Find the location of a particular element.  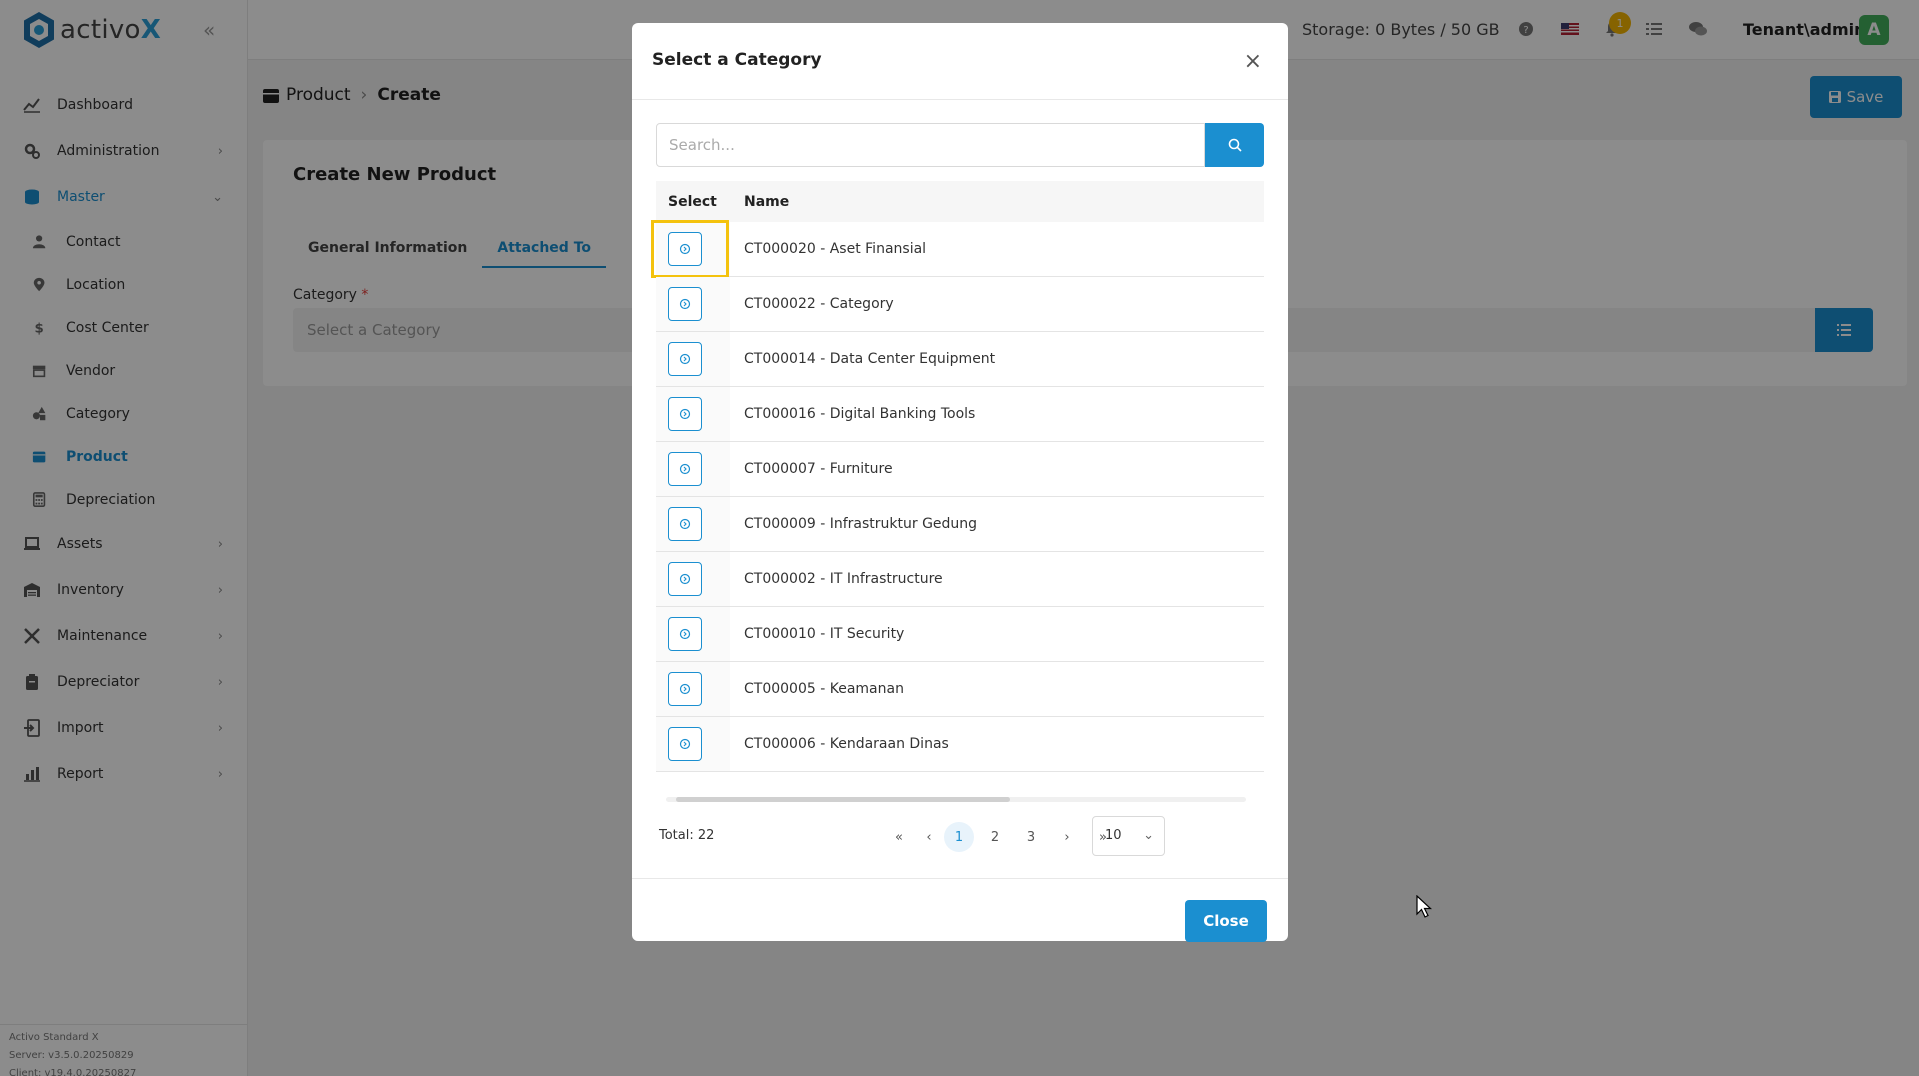

table-row: CT000005 - Keamanan is located at coordinates (960, 689).